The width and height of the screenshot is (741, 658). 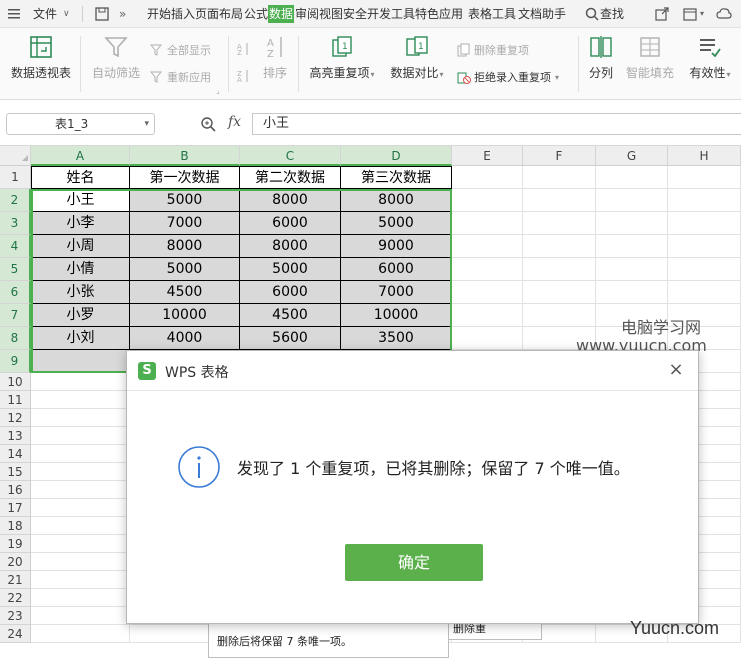 What do you see at coordinates (15, 562) in the screenshot?
I see `row-header: 20` at bounding box center [15, 562].